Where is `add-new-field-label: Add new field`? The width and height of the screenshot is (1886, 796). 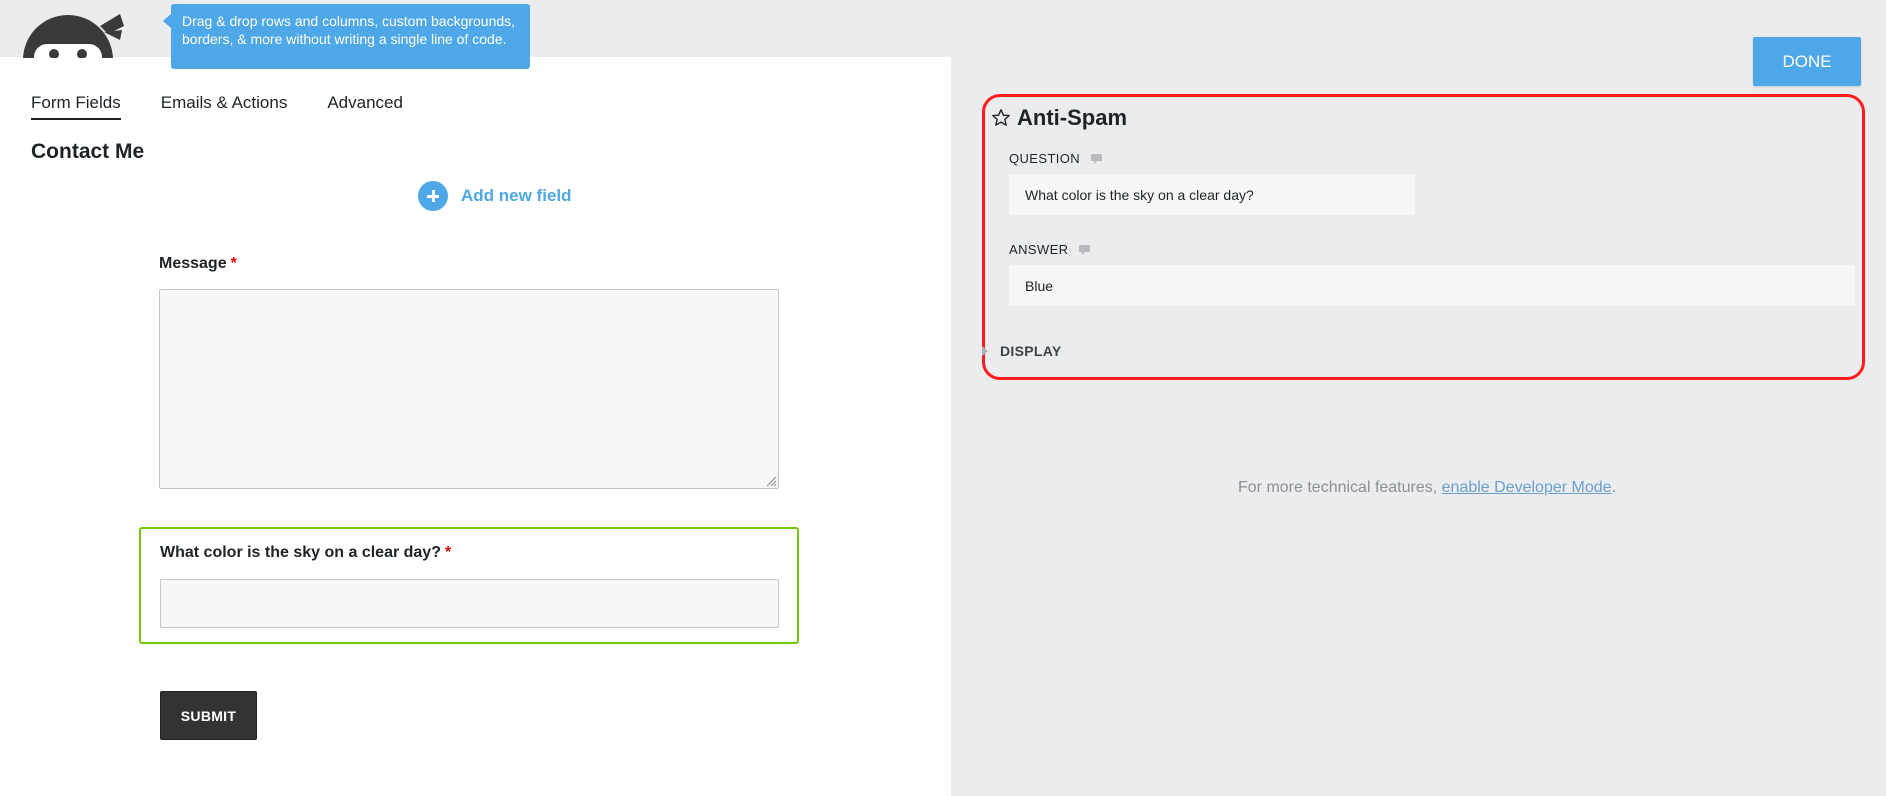 add-new-field-label: Add new field is located at coordinates (516, 195).